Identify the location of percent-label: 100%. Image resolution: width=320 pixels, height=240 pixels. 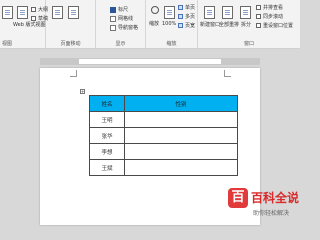
(169, 24).